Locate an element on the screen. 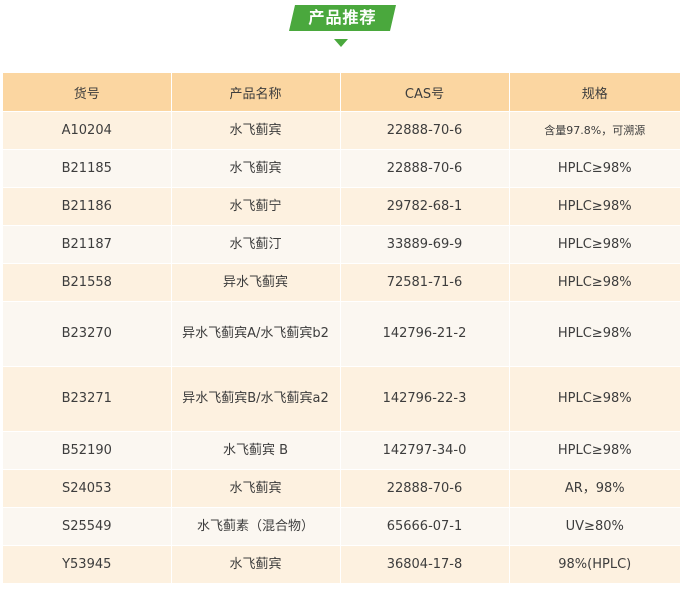 The width and height of the screenshot is (691, 601). cas-cell: 36804-17-8 is located at coordinates (425, 564).